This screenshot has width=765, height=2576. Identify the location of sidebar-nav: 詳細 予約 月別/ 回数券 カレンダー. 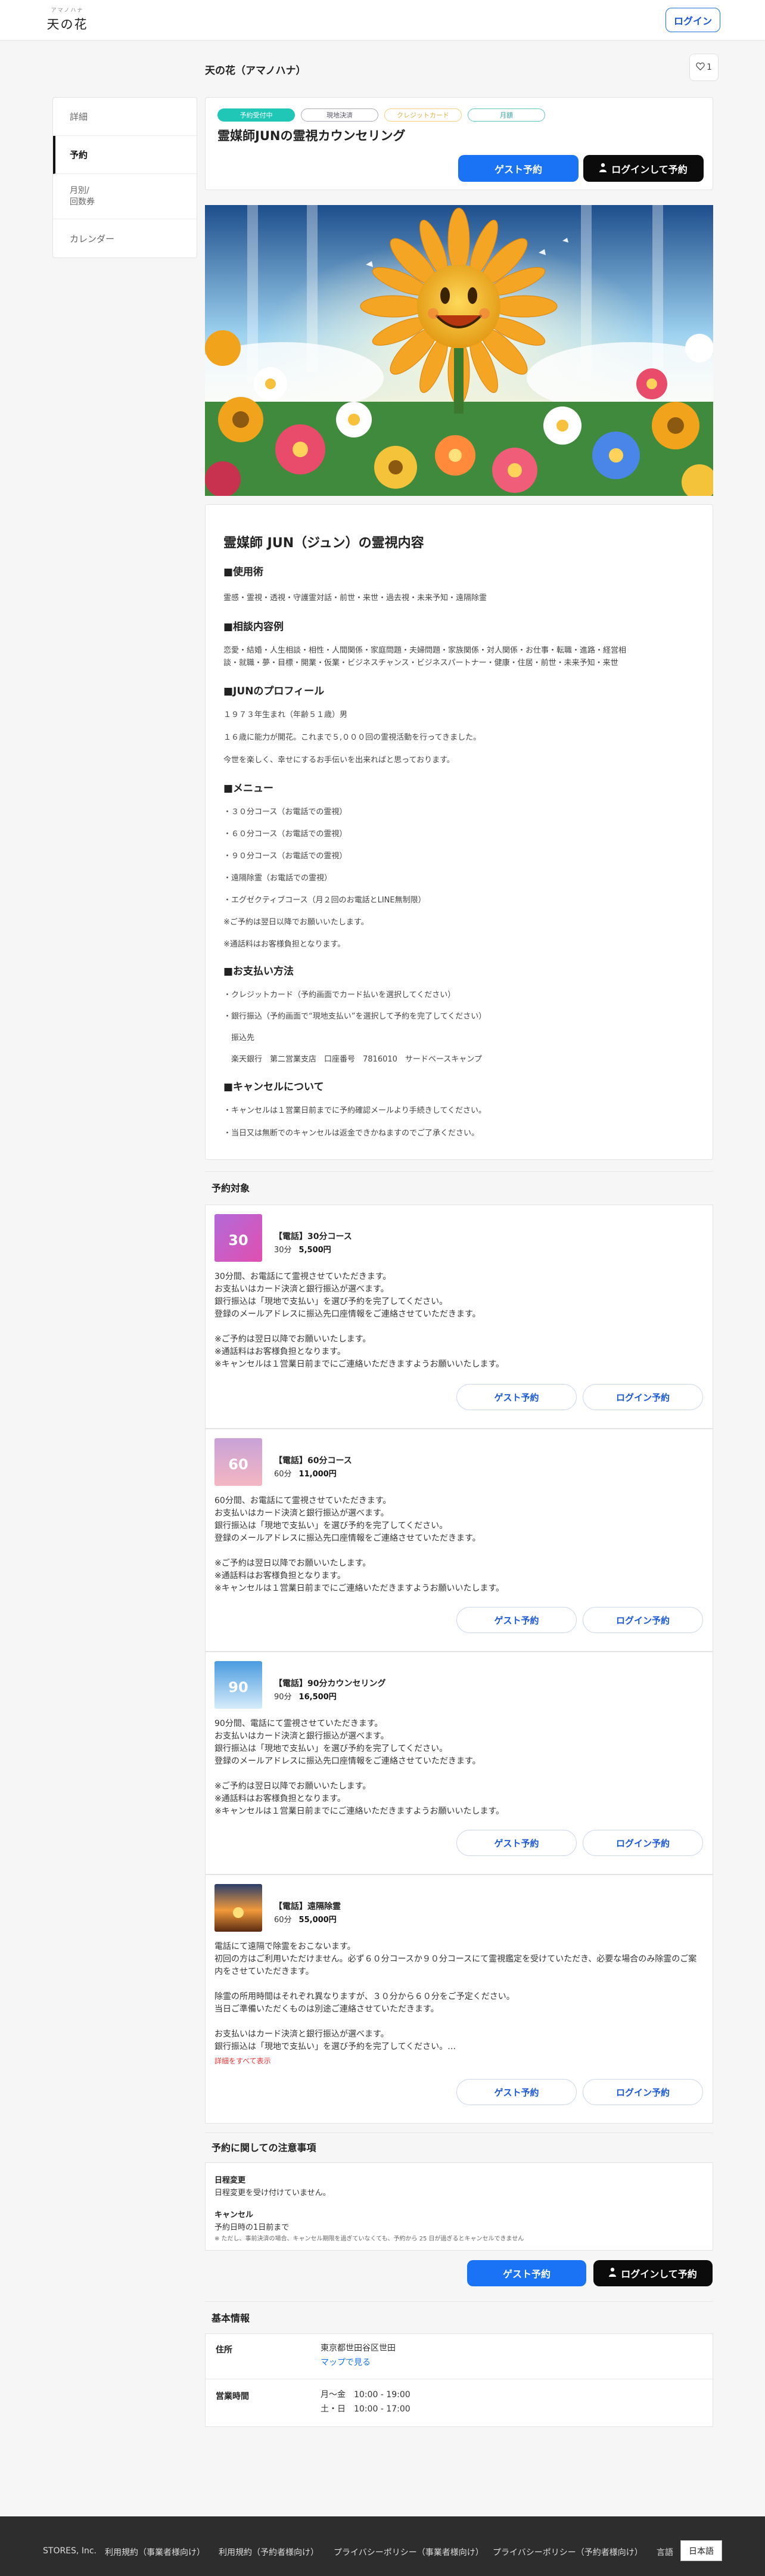
(125, 177).